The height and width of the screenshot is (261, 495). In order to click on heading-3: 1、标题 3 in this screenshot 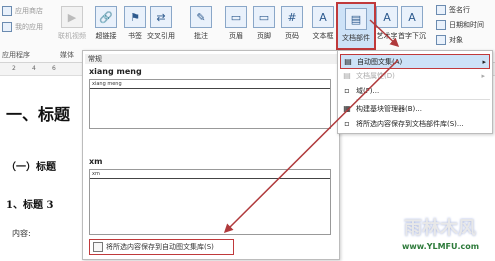, I will do `click(30, 205)`.